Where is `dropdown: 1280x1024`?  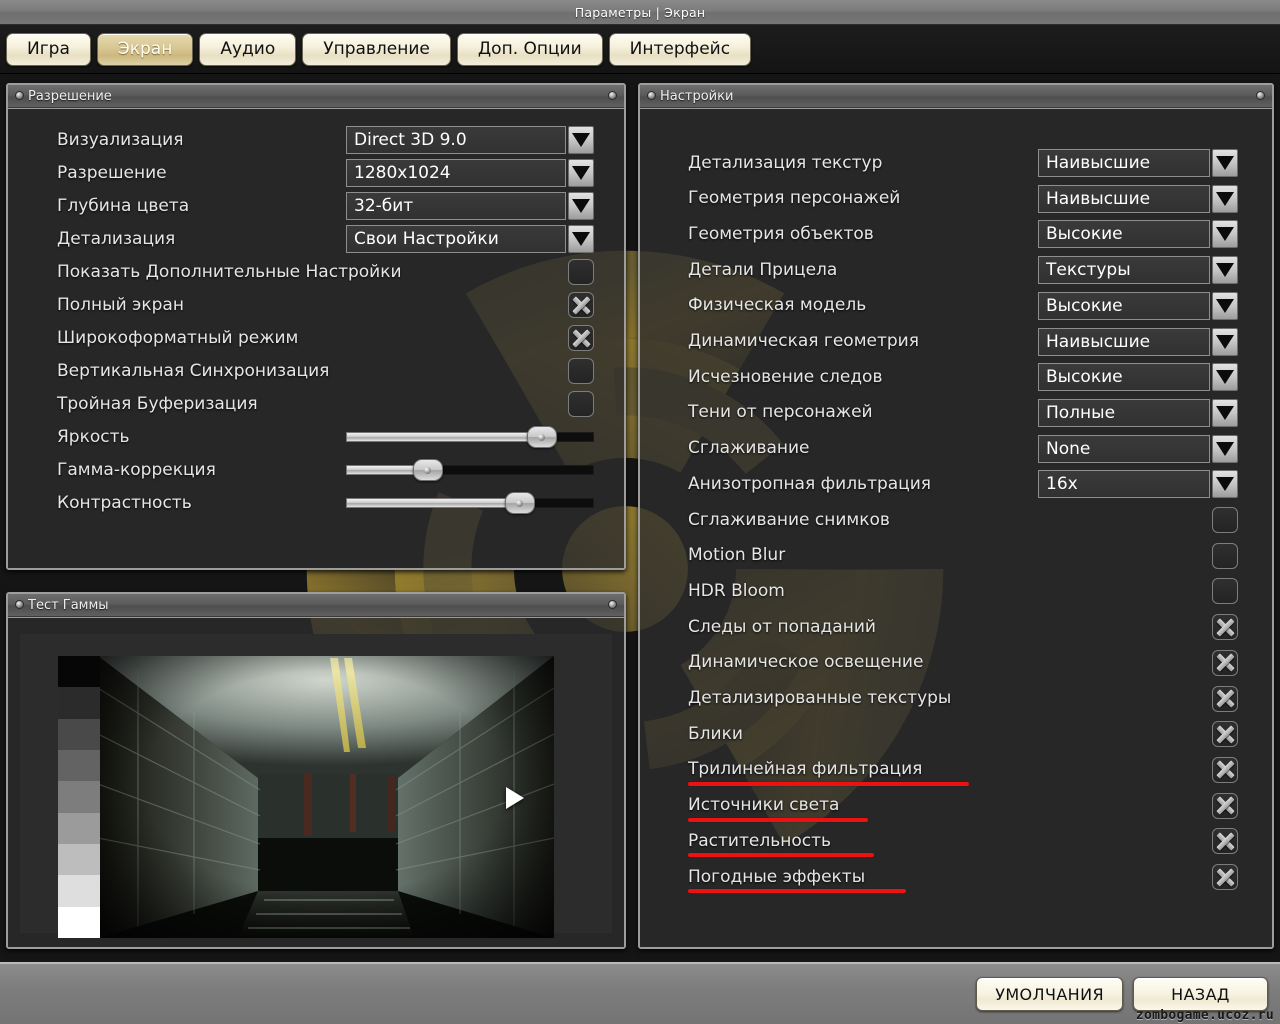
dropdown: 1280x1024 is located at coordinates (470, 173).